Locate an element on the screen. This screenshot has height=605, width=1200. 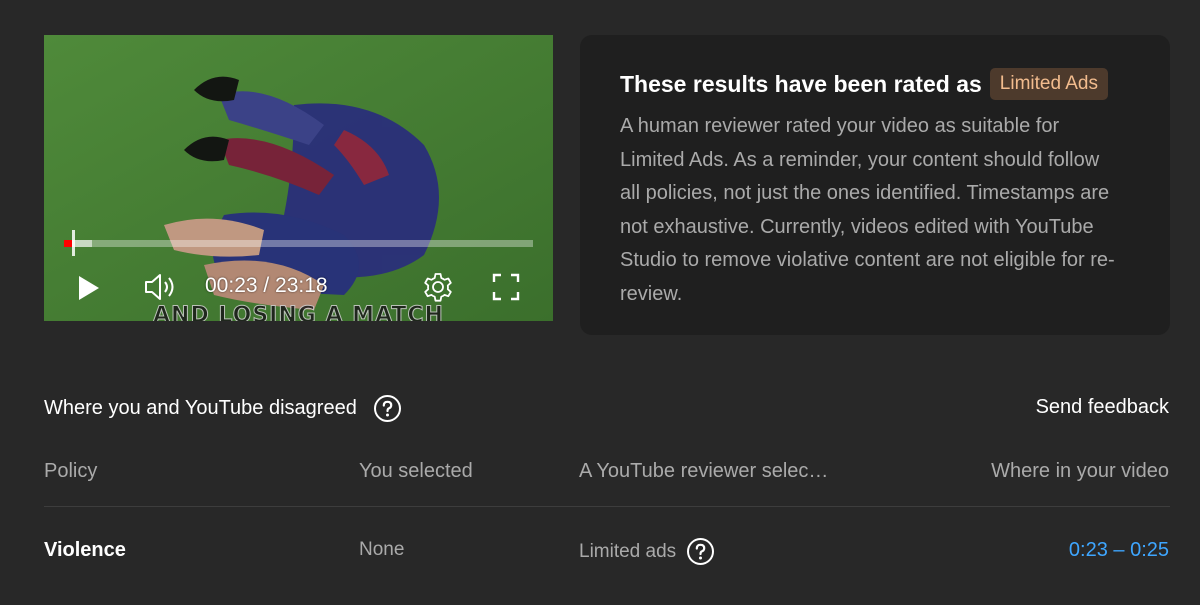
cell-policy: Violence is located at coordinates (85, 550).